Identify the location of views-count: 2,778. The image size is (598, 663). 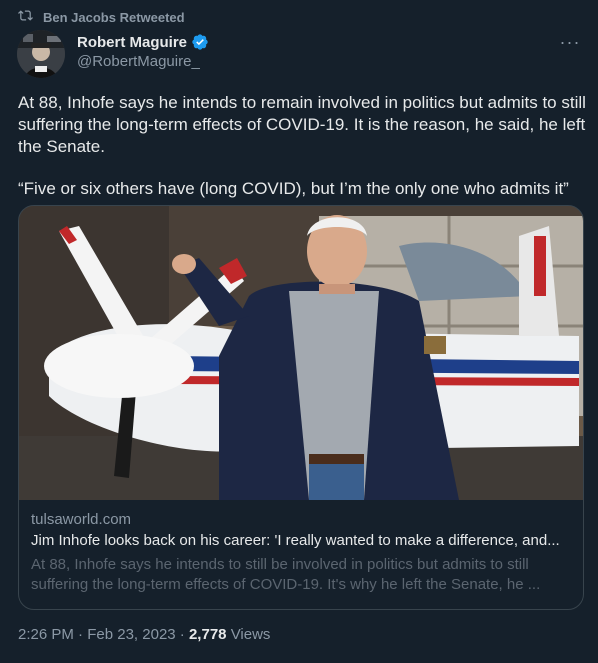
(208, 634).